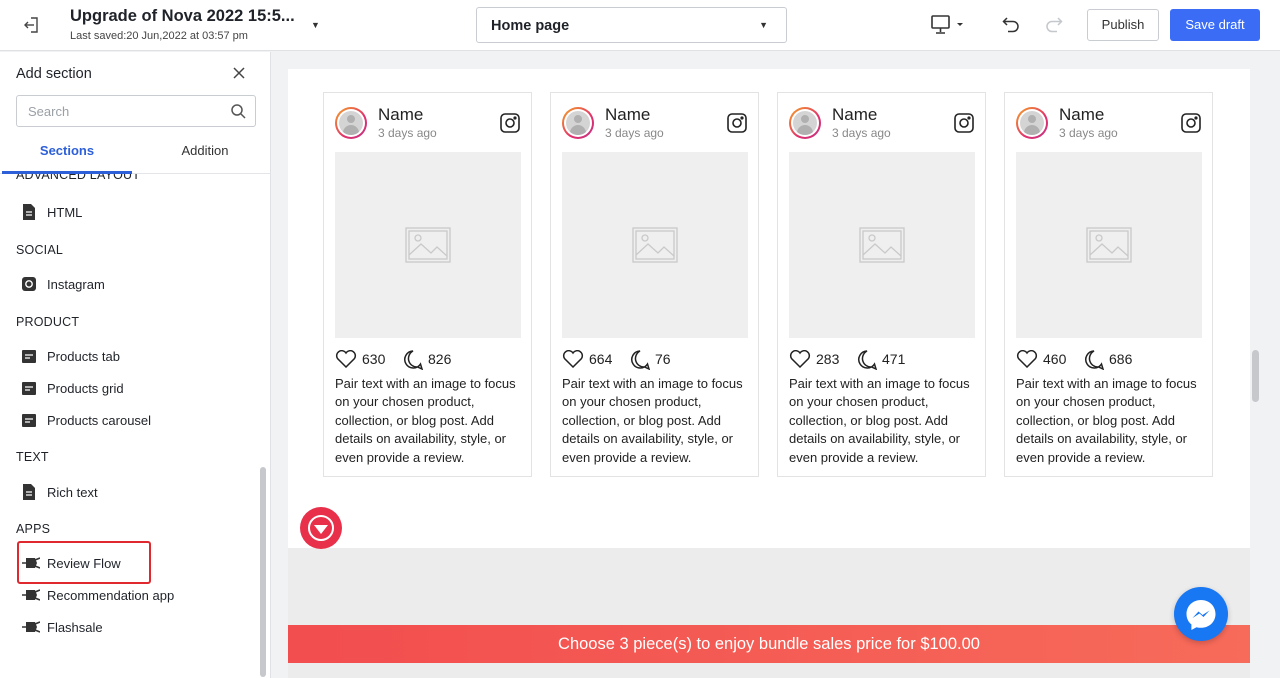 This screenshot has width=1280, height=678. What do you see at coordinates (40, 250) in the screenshot?
I see `group-social: SOCIAL` at bounding box center [40, 250].